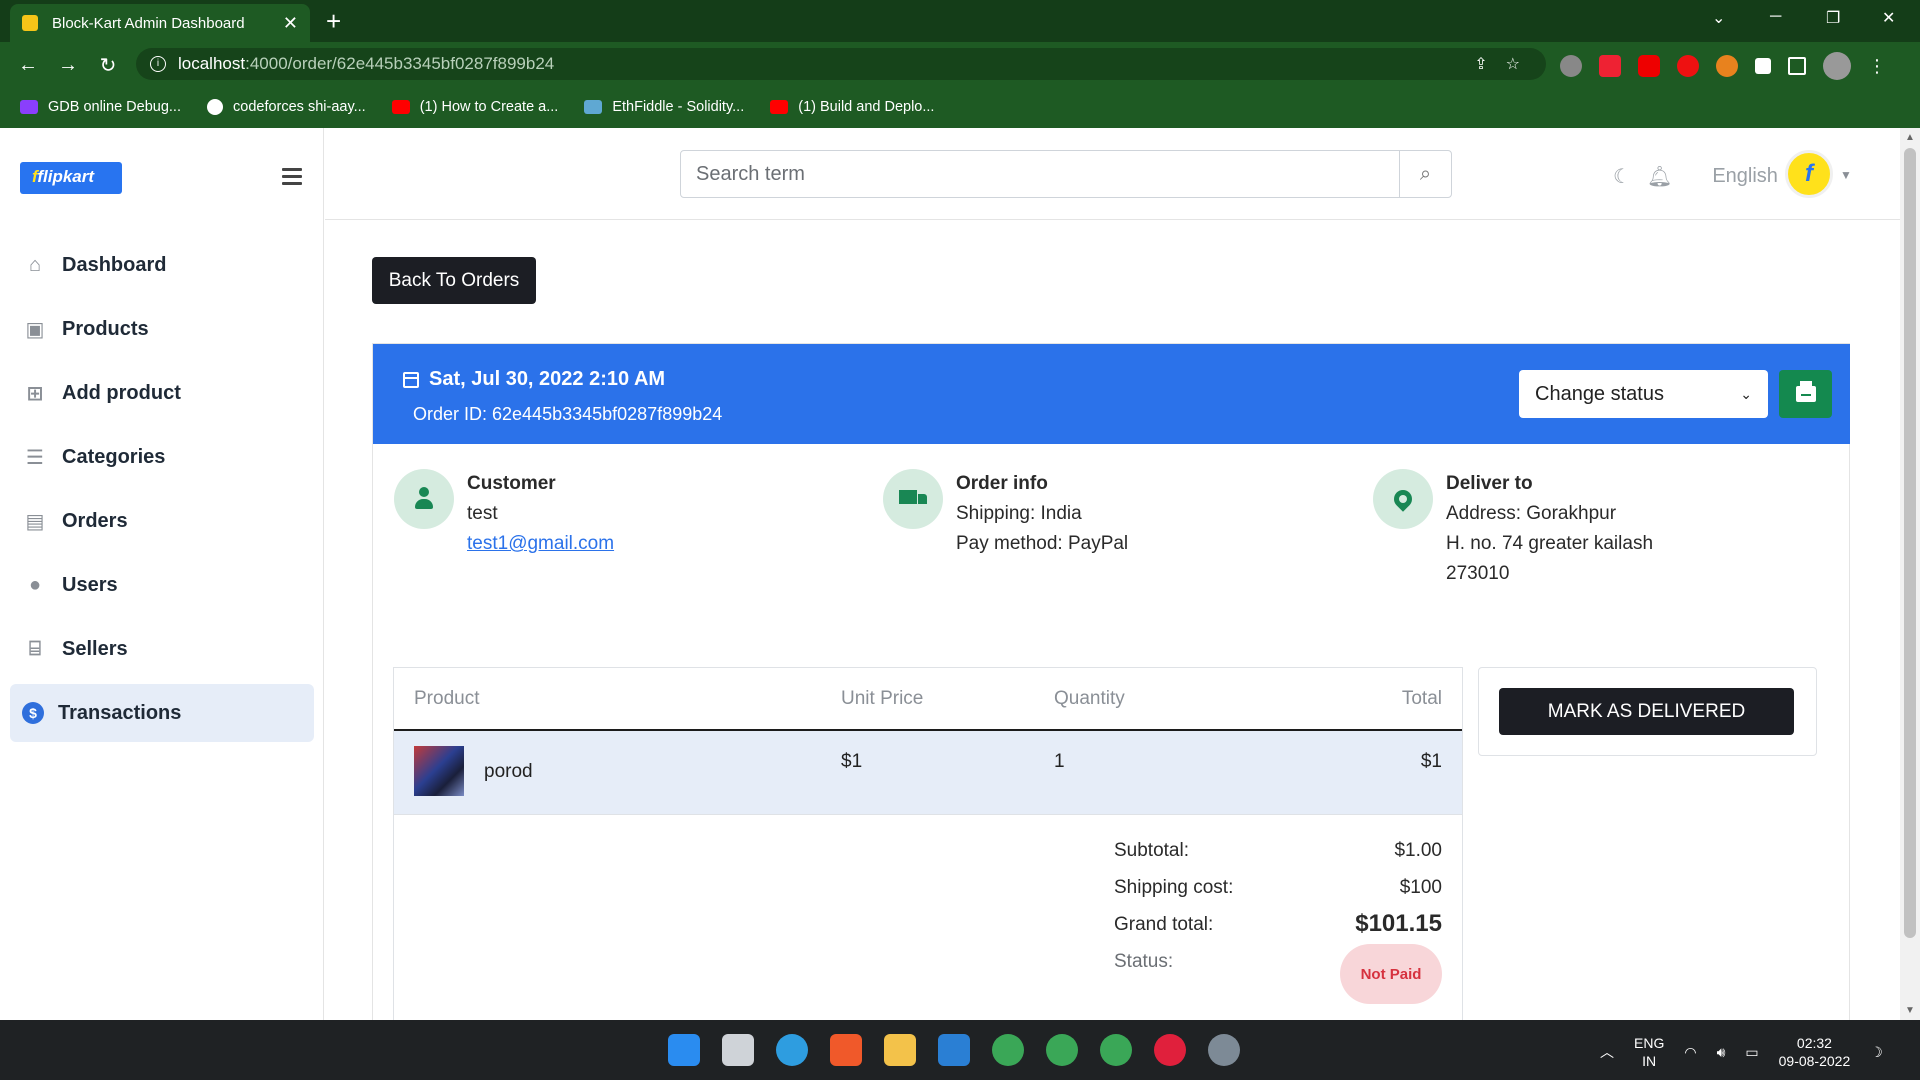  Describe the element at coordinates (1431, 761) in the screenshot. I see `row-total: $1` at that location.